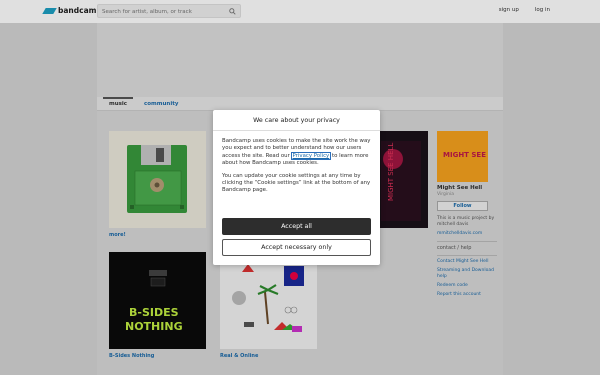  I want to click on accept-all-button: Accept all, so click(296, 226).